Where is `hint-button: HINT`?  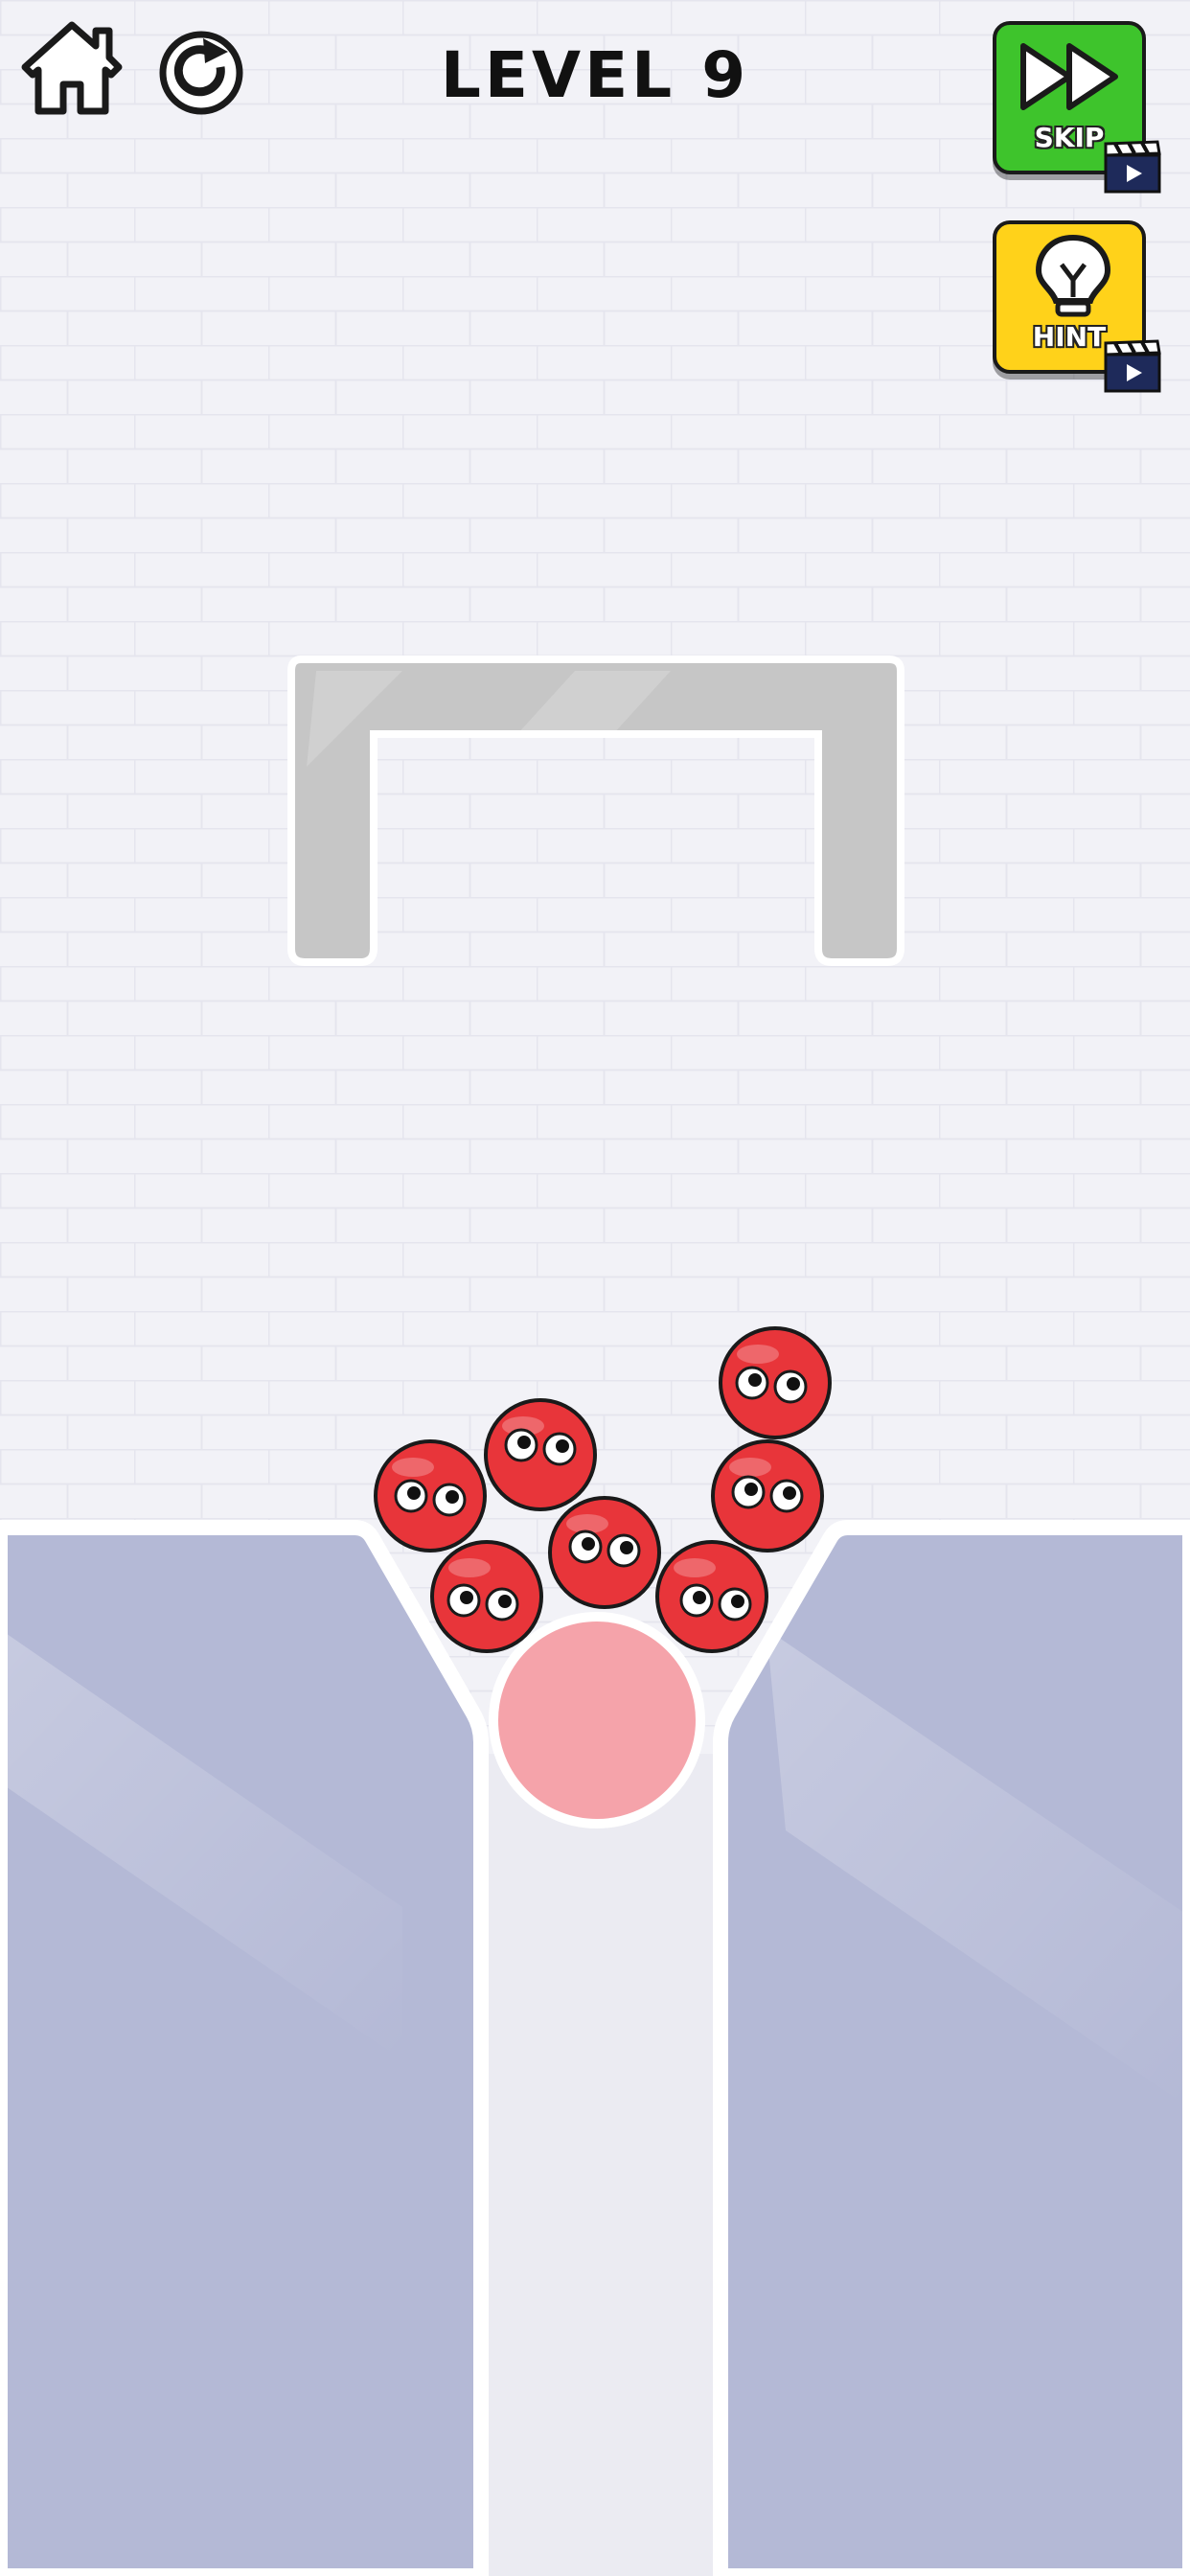
hint-button: HINT is located at coordinates (1077, 306).